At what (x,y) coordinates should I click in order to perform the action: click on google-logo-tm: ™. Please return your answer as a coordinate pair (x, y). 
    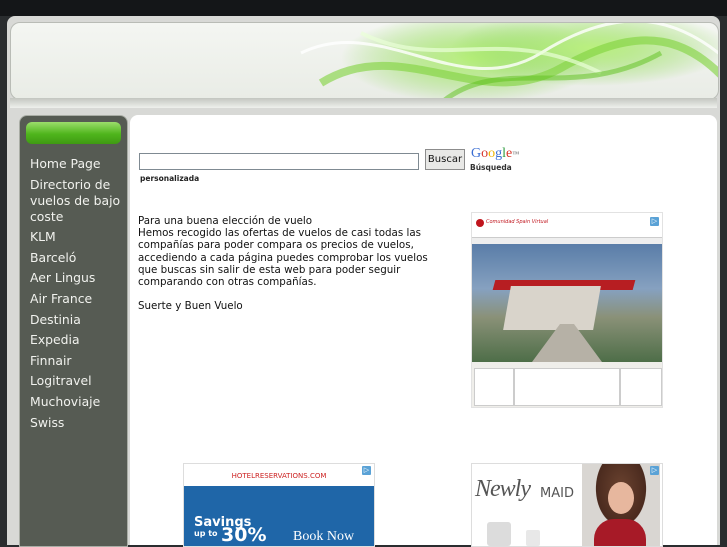
    Looking at the image, I should click on (516, 154).